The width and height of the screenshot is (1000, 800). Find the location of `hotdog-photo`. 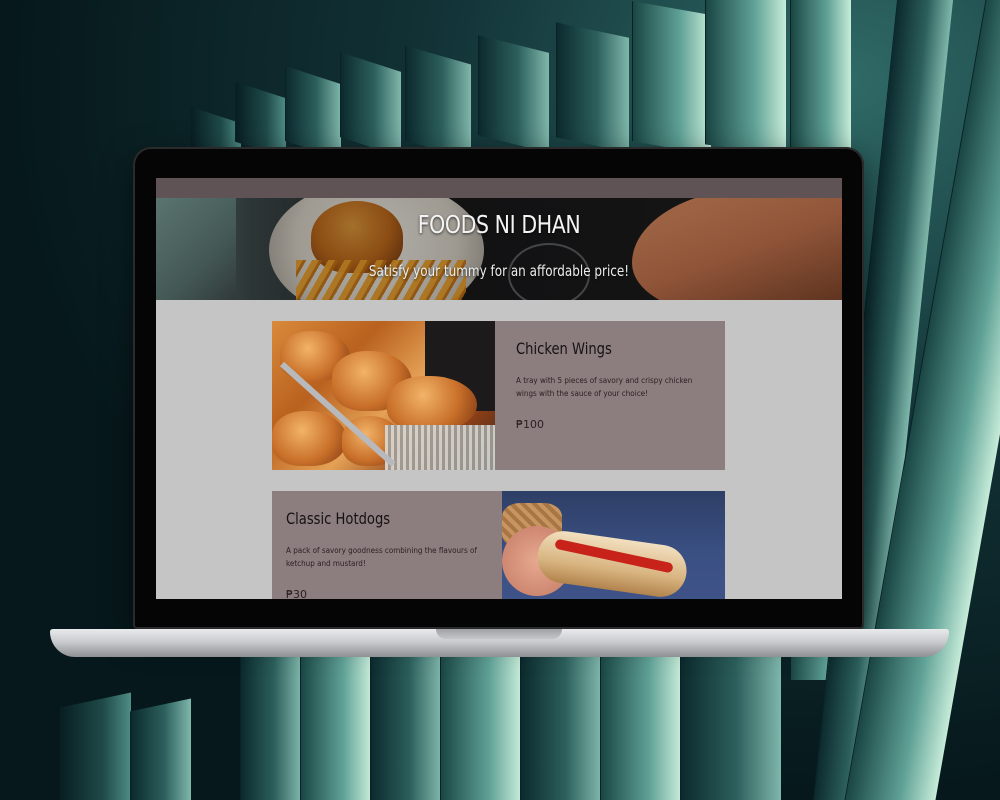

hotdog-photo is located at coordinates (613, 545).